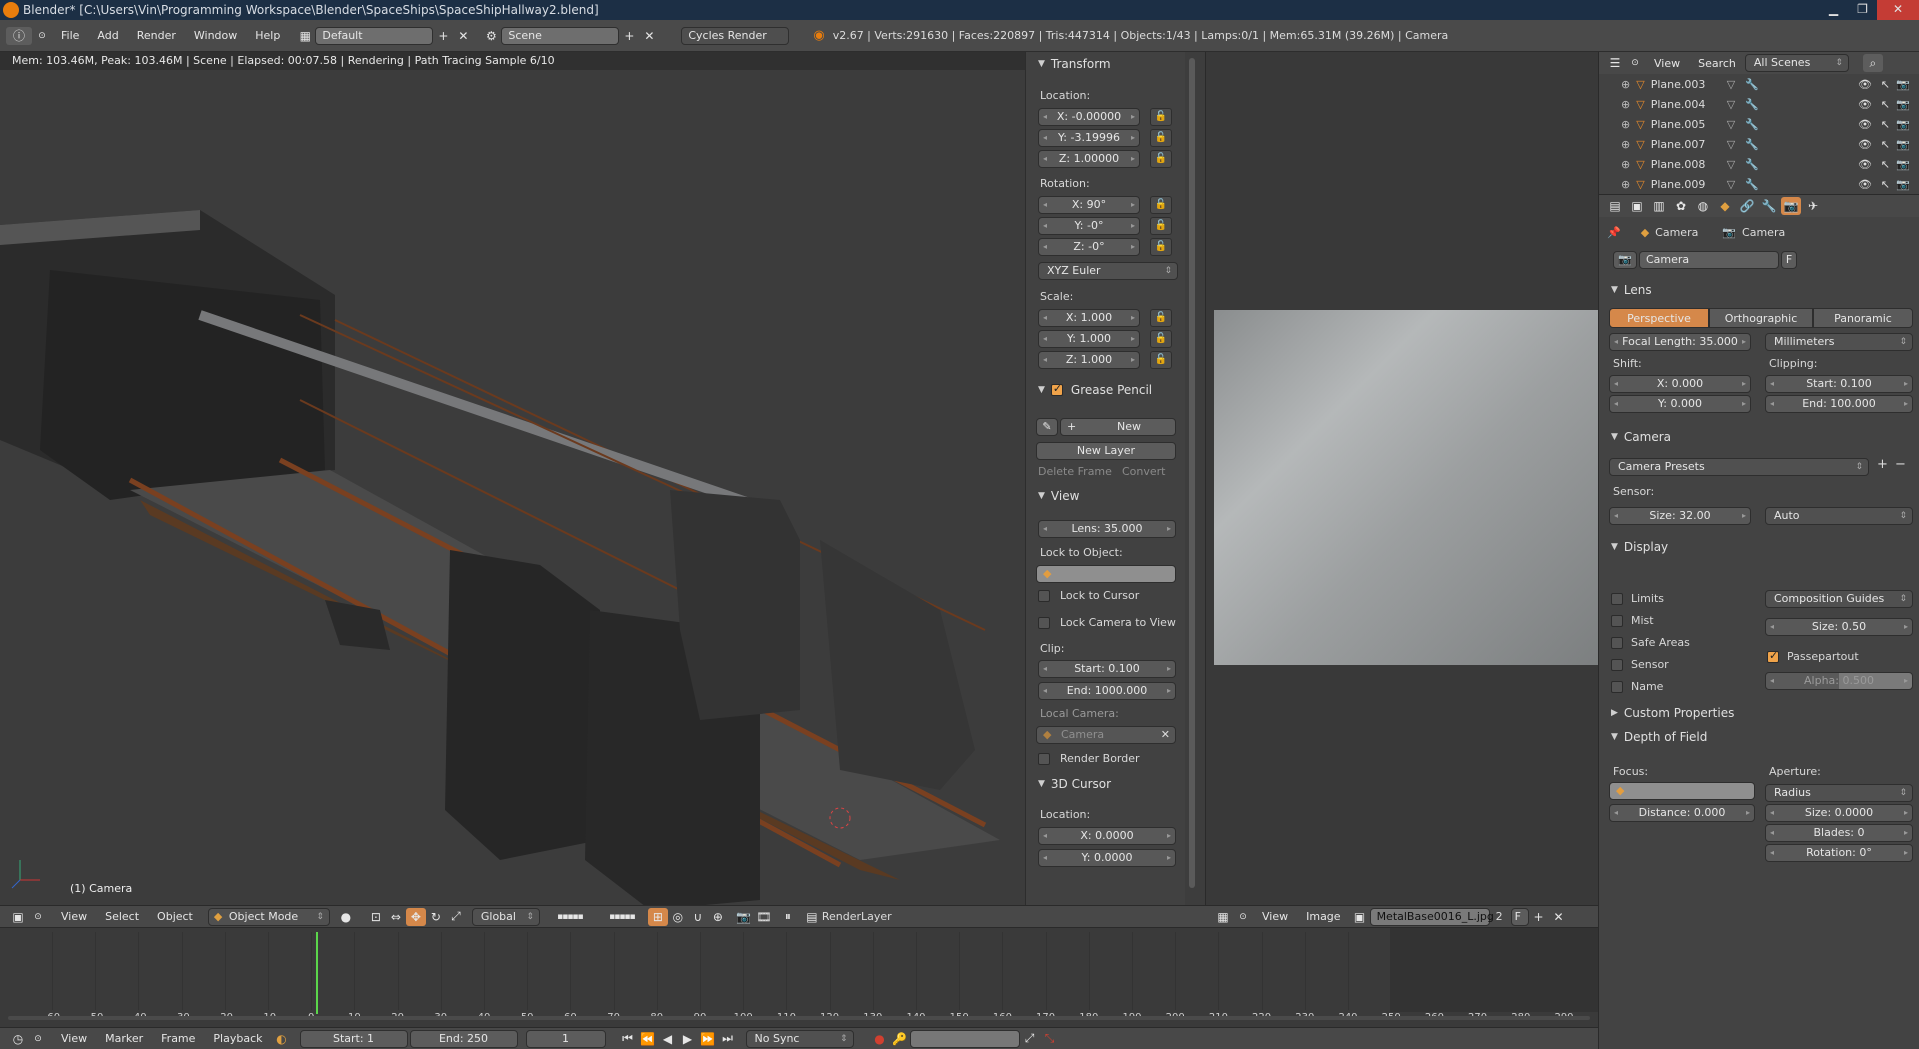 This screenshot has height=1049, width=1919. What do you see at coordinates (648, 1039) in the screenshot?
I see `jump-keyframe-back-icon: ⏪` at bounding box center [648, 1039].